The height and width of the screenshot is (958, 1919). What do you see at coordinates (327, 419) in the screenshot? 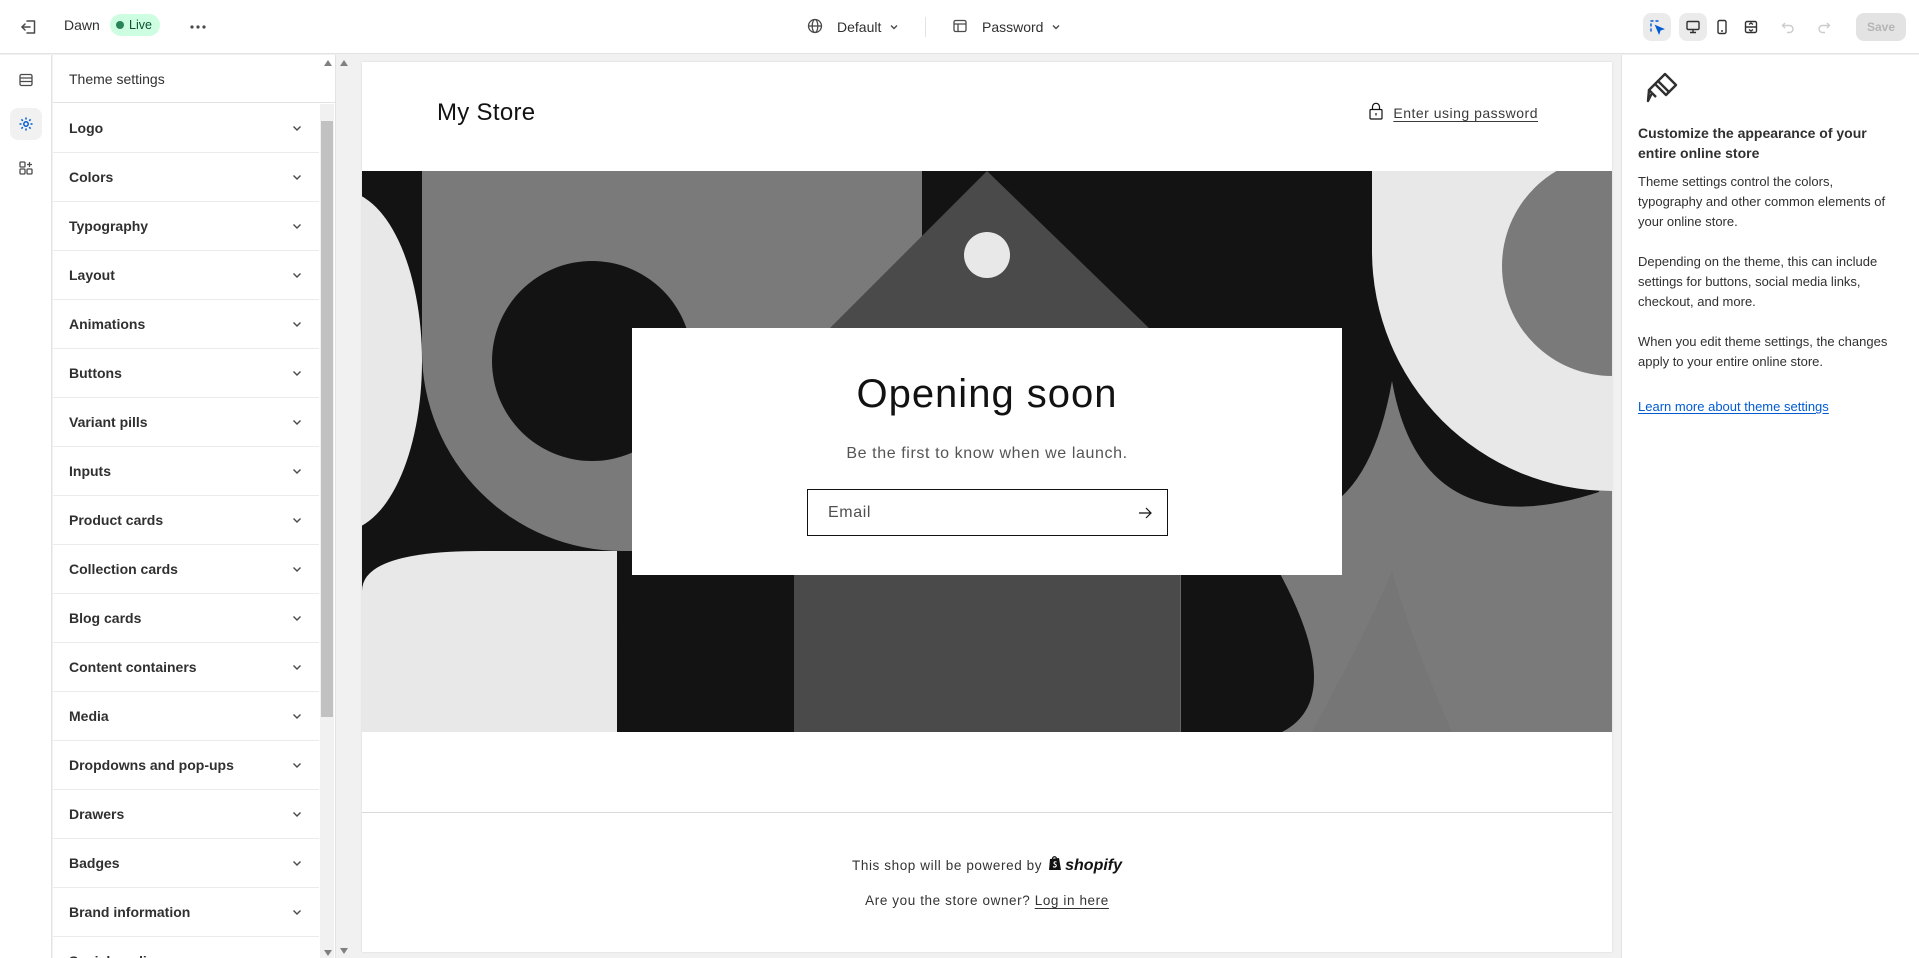
I see `scrollbar-thumb` at bounding box center [327, 419].